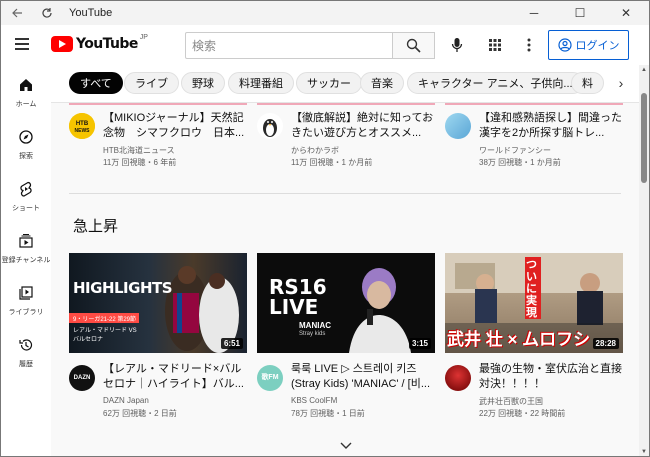  I want to click on sidebar-item-shorts: ショート, so click(26, 194).